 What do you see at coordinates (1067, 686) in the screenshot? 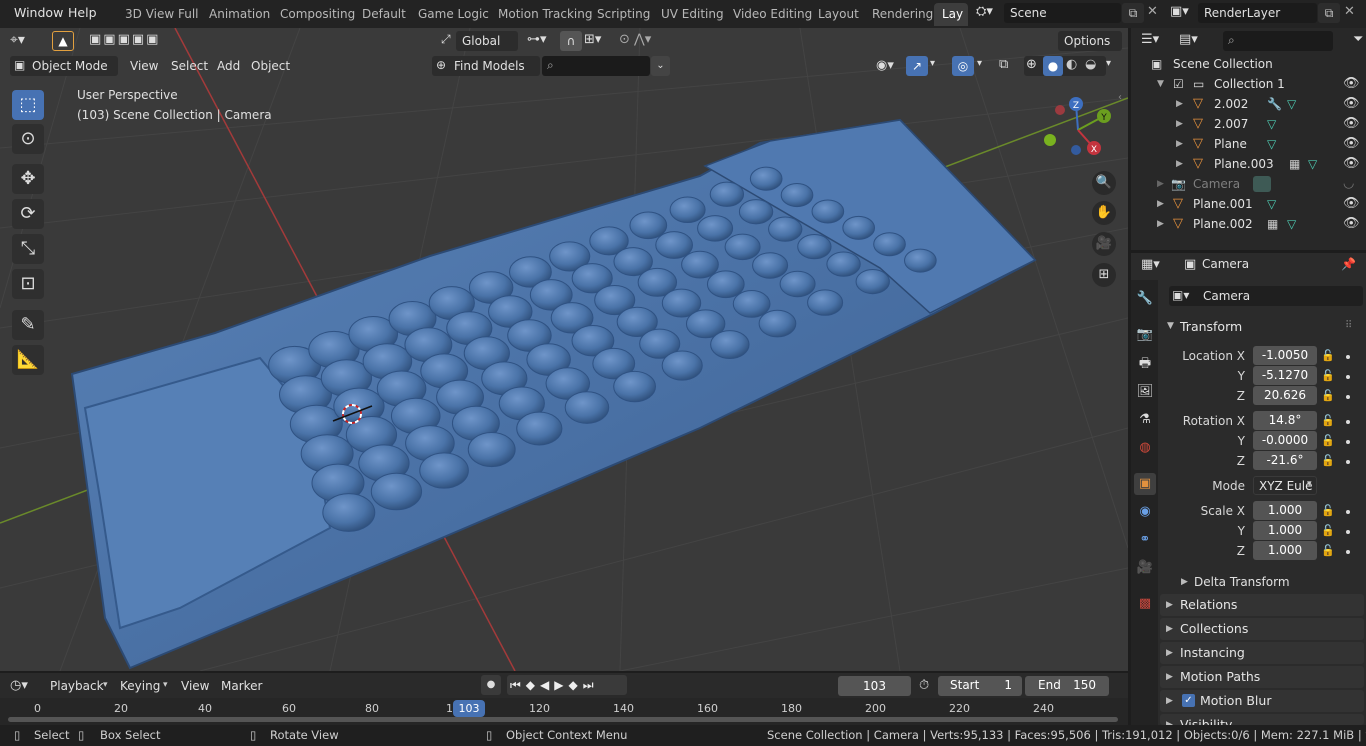
I see `end-field: End 150` at bounding box center [1067, 686].